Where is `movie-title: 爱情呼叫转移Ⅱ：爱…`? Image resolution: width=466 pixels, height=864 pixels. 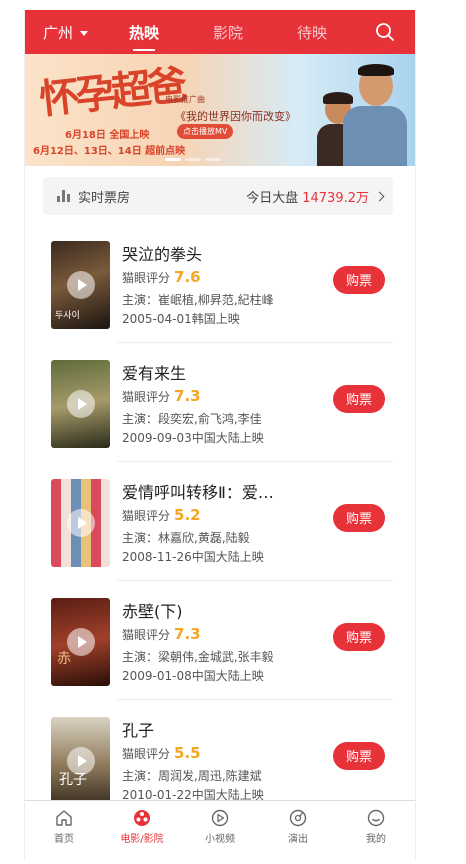
movie-title: 爱情呼叫转移Ⅱ：爱… is located at coordinates (222, 491).